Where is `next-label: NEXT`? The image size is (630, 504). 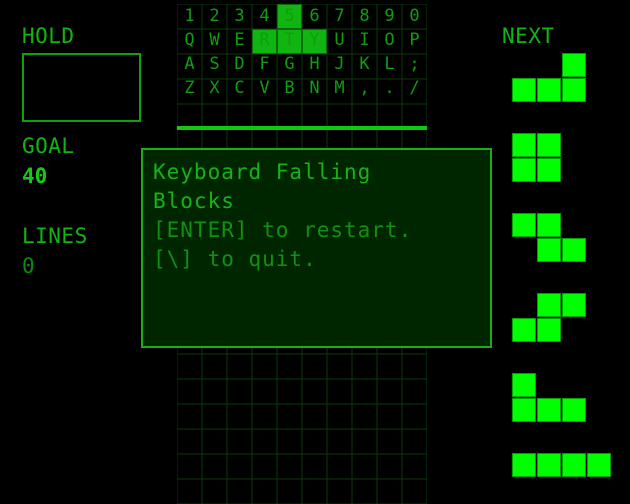
next-label: NEXT is located at coordinates (528, 36).